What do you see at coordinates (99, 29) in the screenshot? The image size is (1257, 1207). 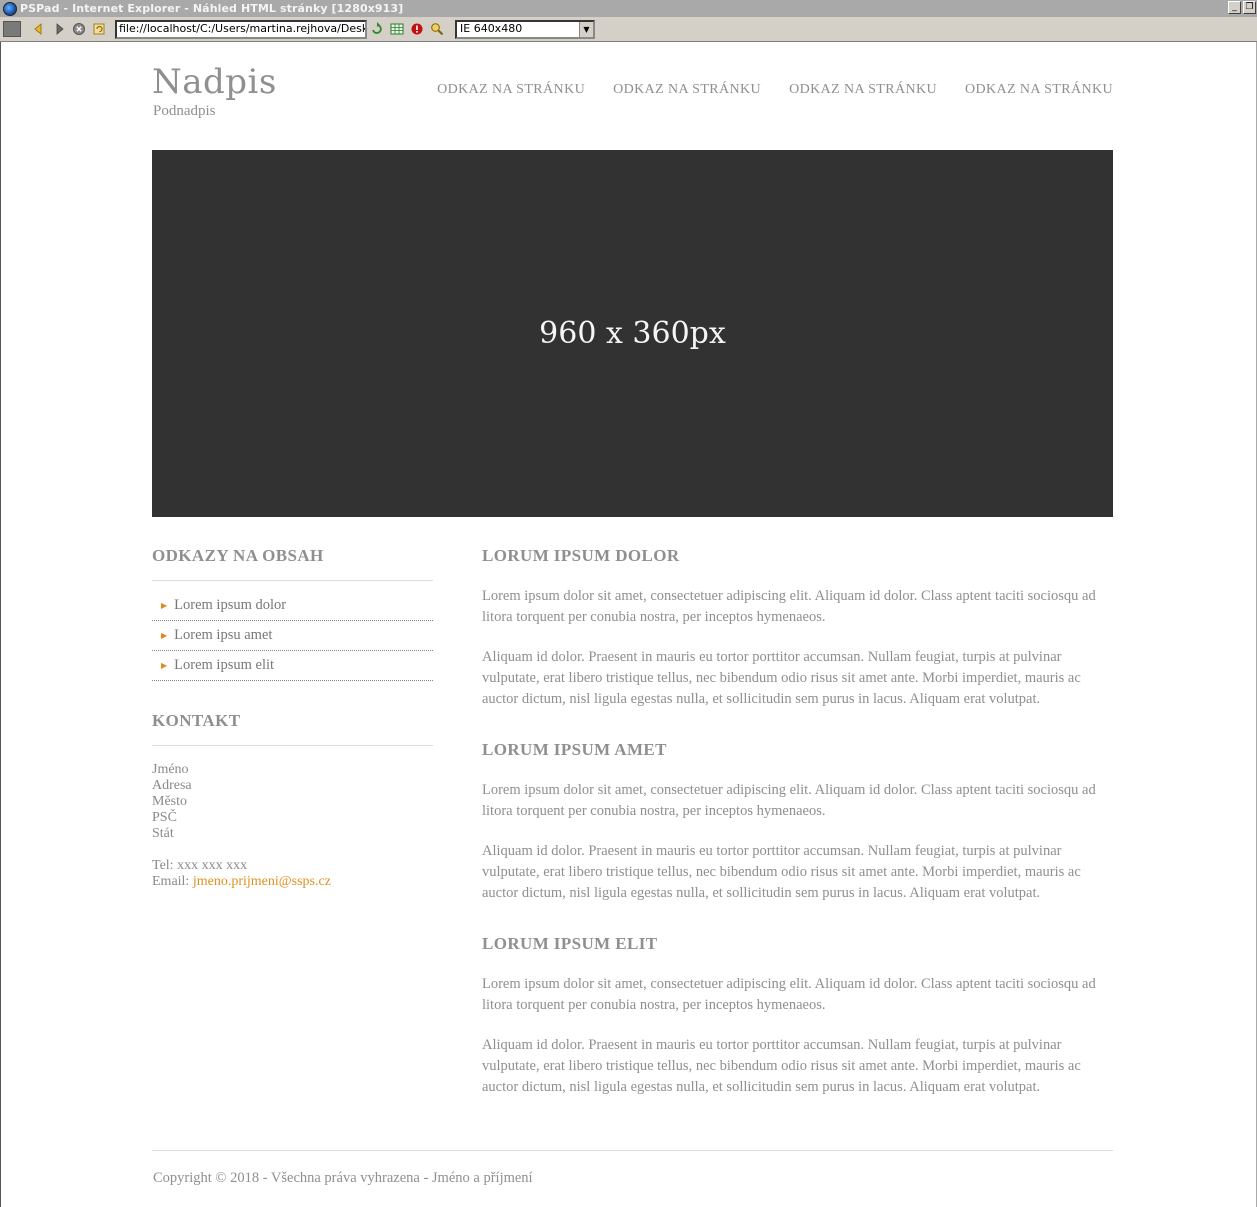 I see `refresh-icon` at bounding box center [99, 29].